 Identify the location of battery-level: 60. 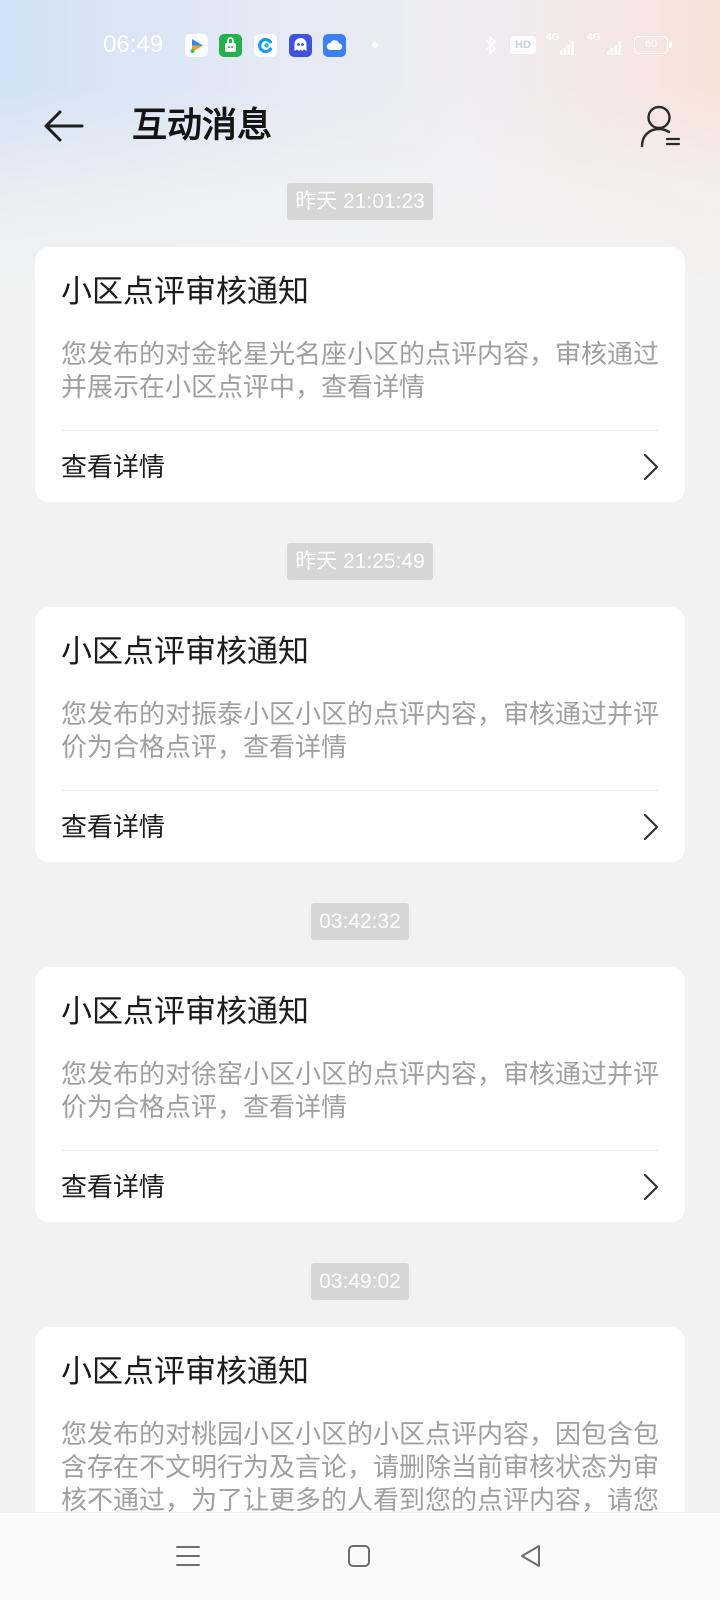
(651, 44).